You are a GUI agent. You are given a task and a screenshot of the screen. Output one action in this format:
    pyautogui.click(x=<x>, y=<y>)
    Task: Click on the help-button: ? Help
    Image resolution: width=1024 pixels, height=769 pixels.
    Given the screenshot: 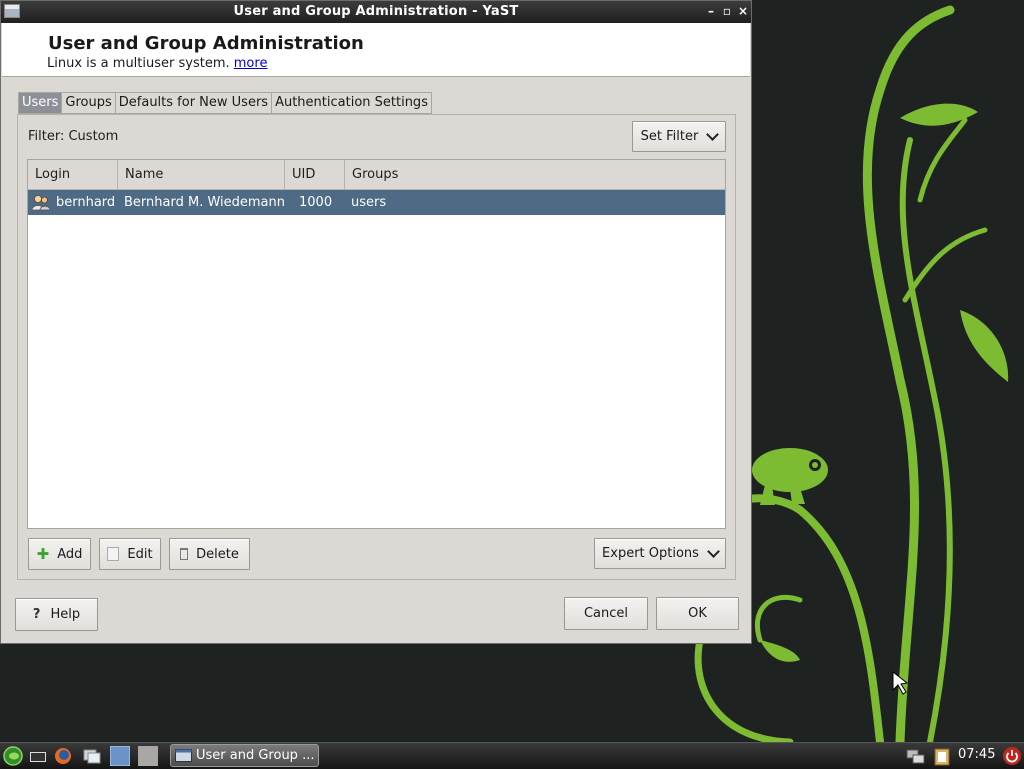 What is the action you would take?
    pyautogui.click(x=56, y=614)
    